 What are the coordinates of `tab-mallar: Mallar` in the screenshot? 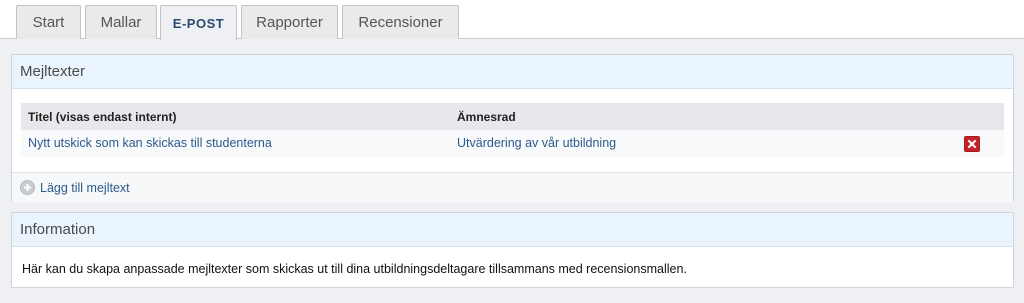 It's located at (121, 22).